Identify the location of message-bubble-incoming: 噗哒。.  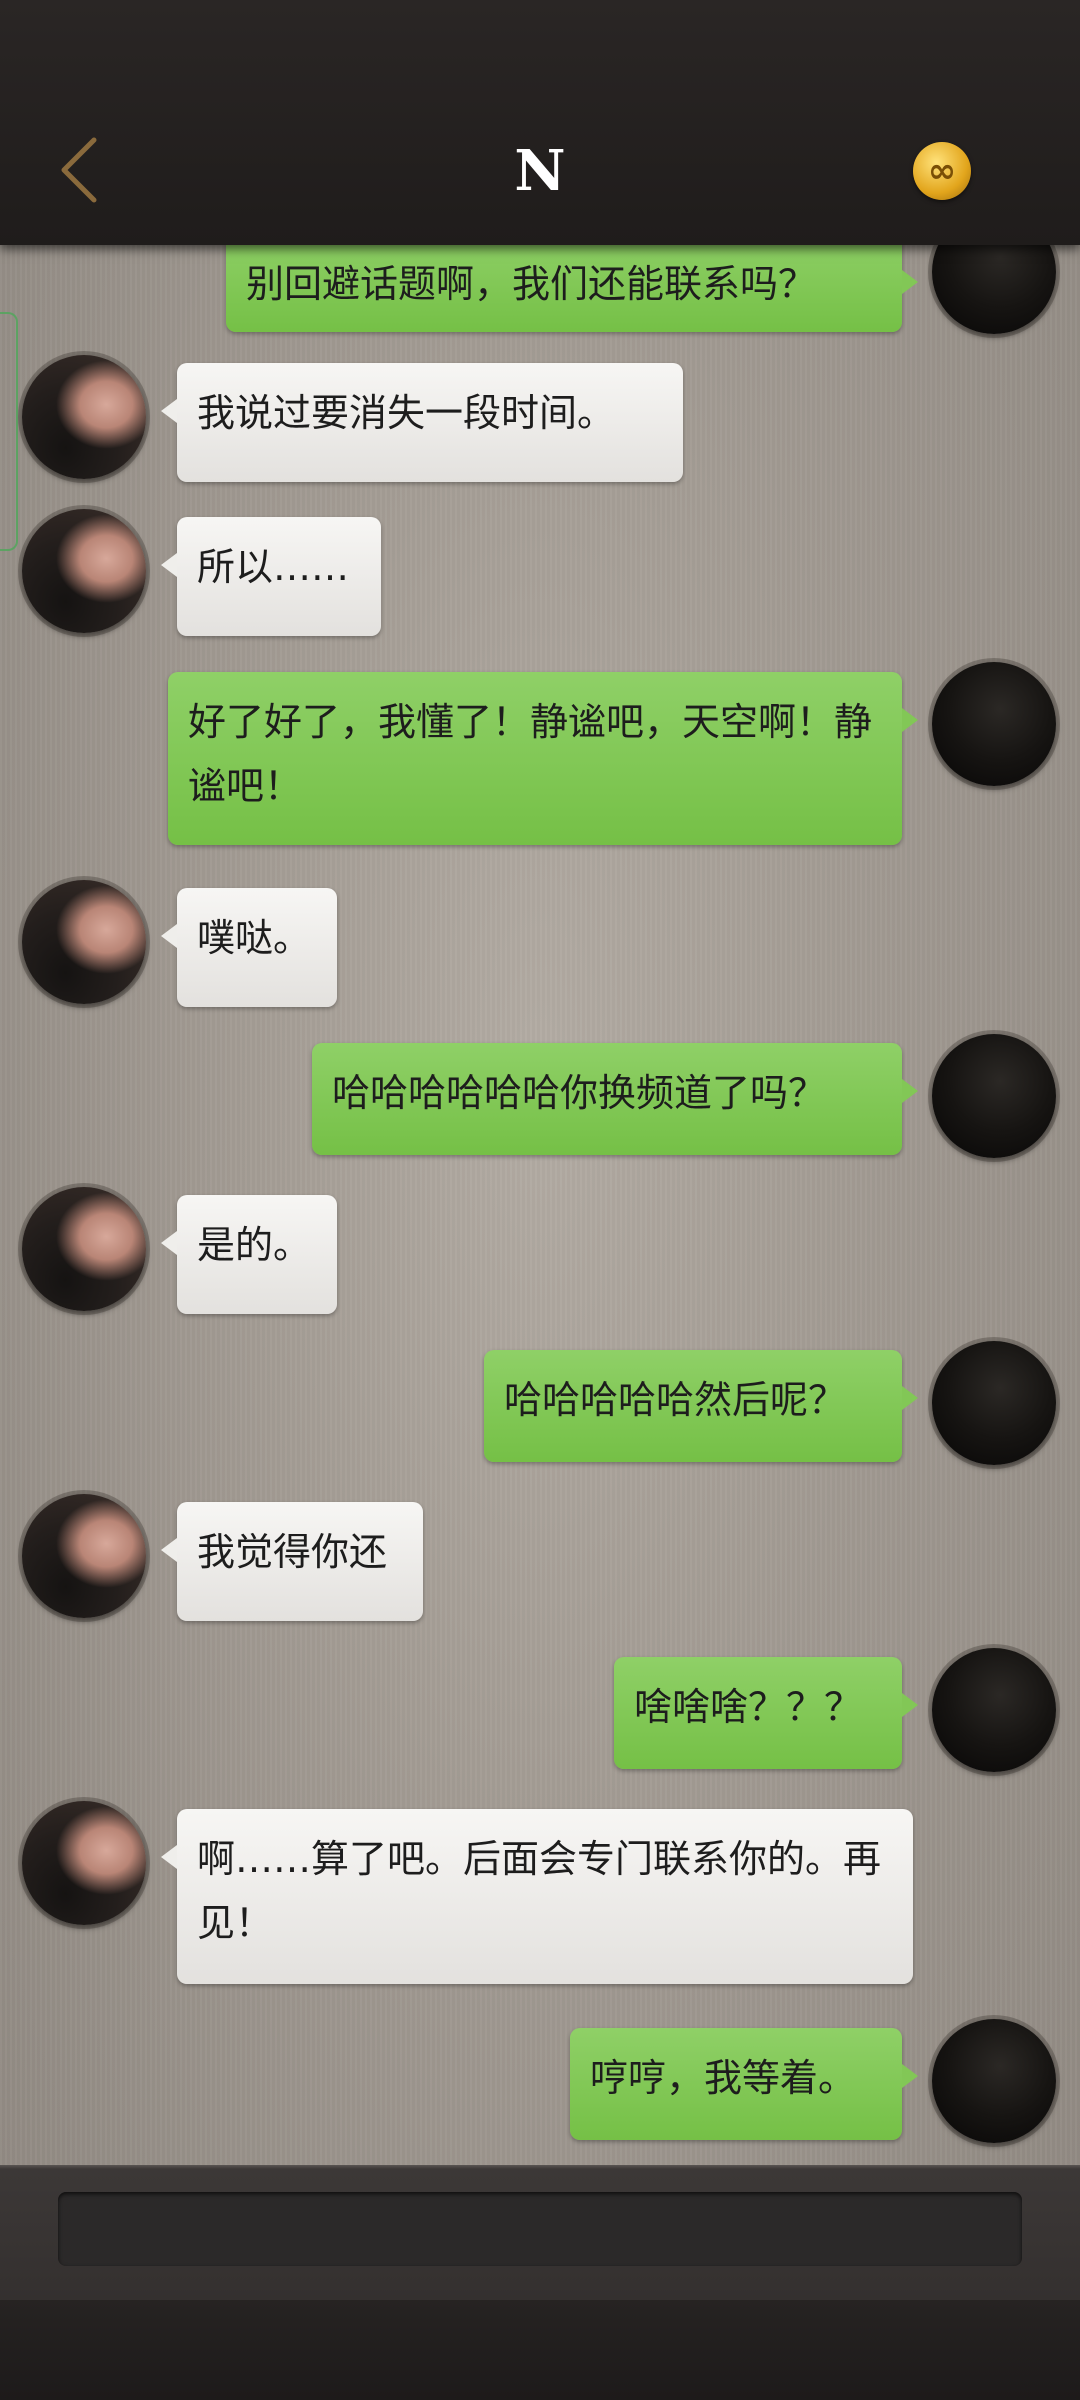
(249, 947).